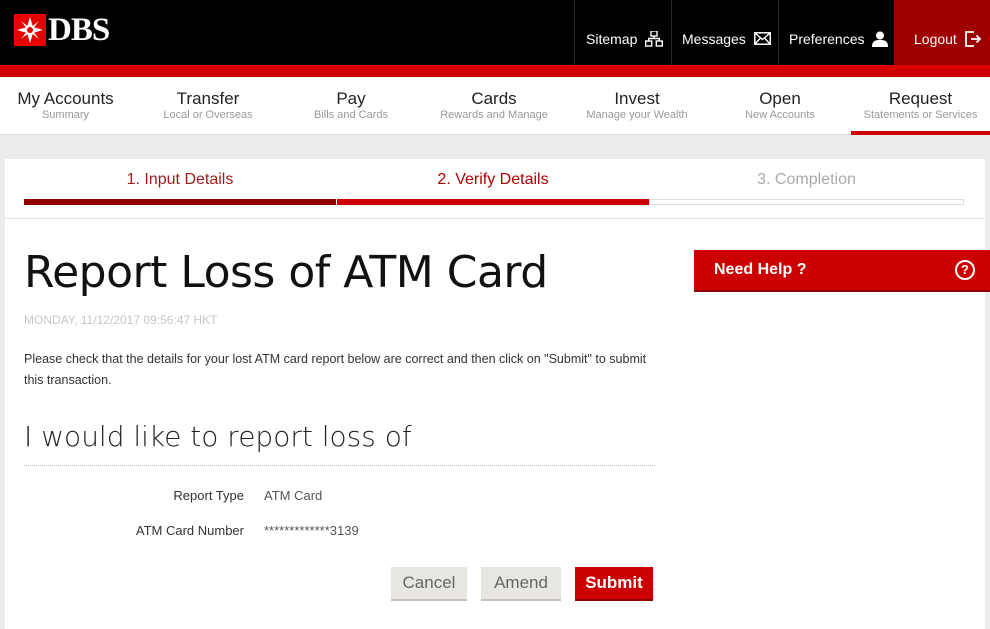 The height and width of the screenshot is (629, 990). I want to click on preferences-link: Preferences, so click(836, 32).